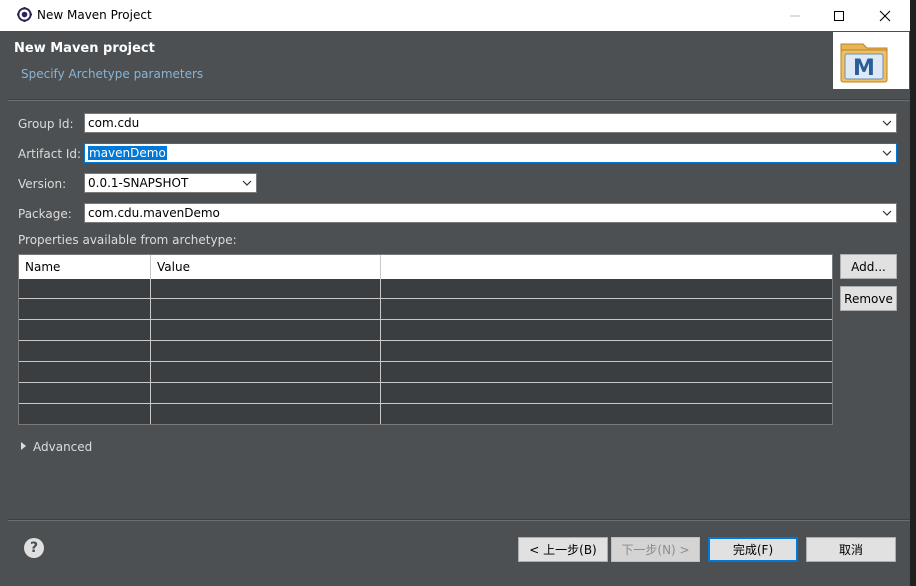 This screenshot has width=916, height=586. I want to click on table-header: Name Value, so click(425, 267).